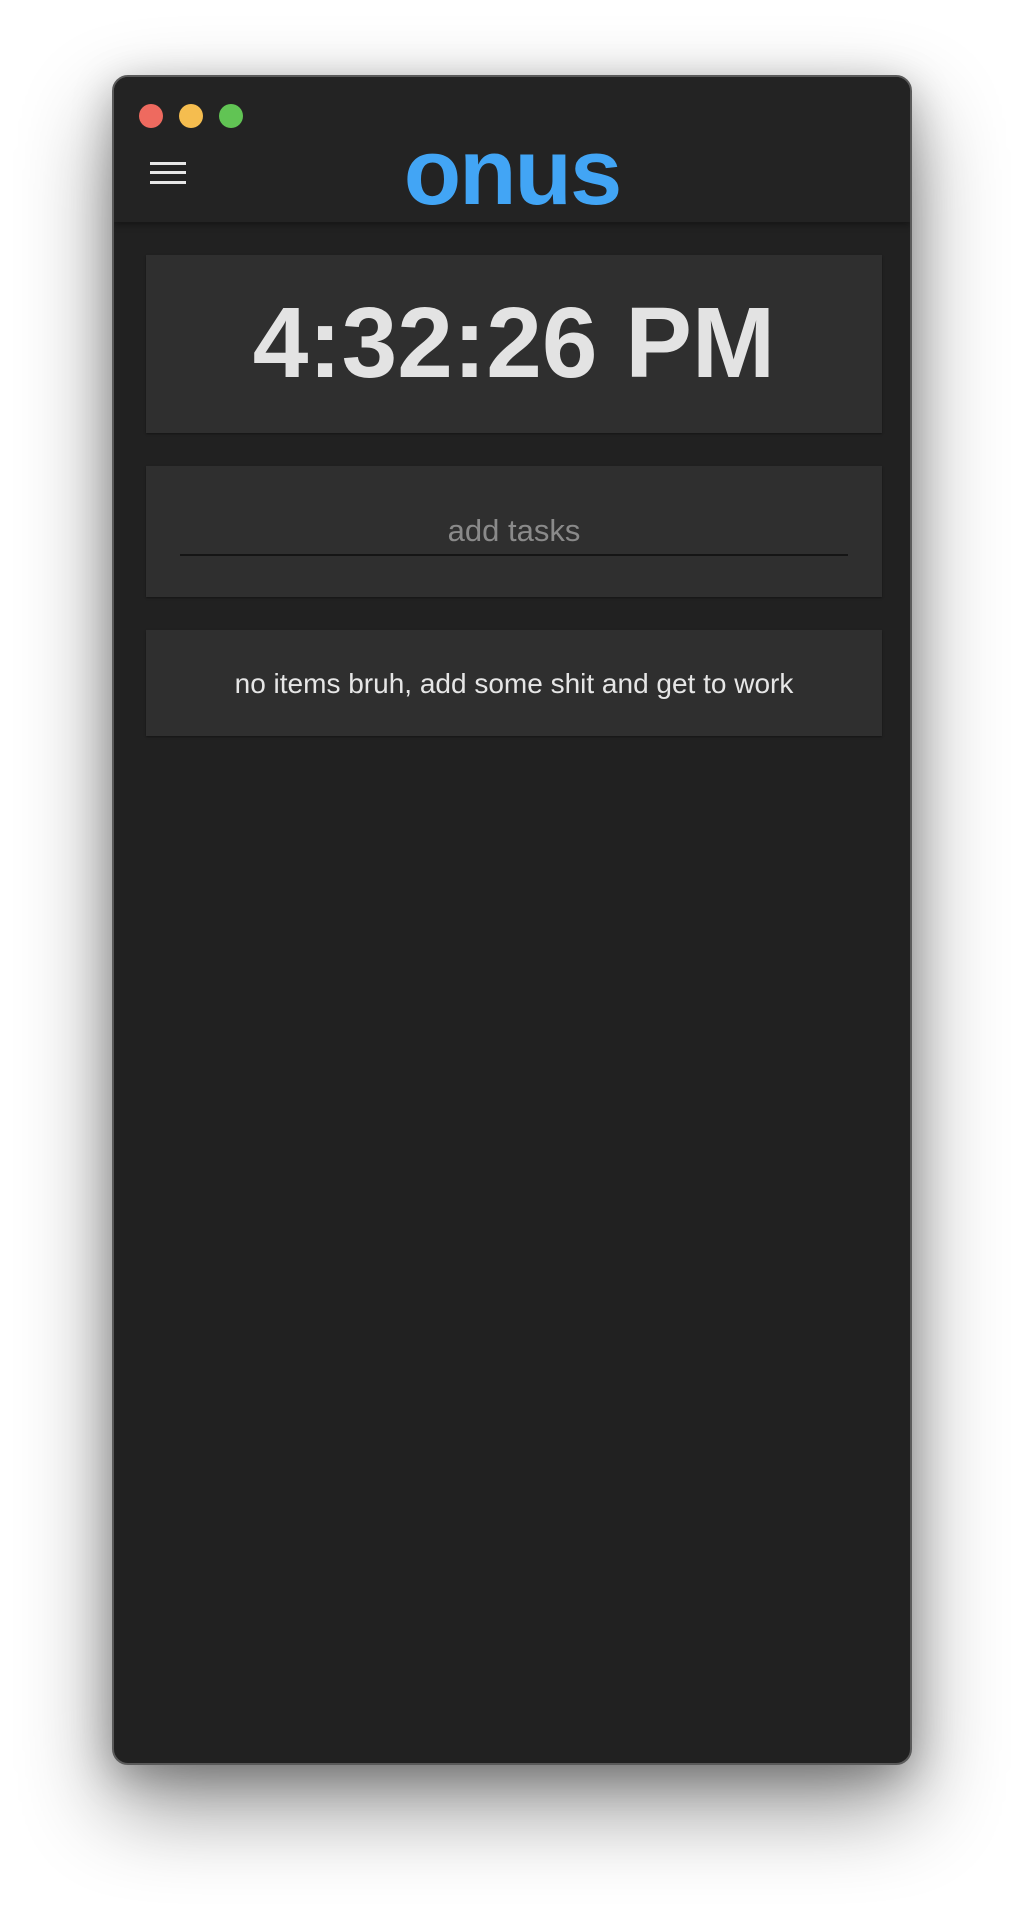 The image size is (1024, 1914). What do you see at coordinates (513, 171) in the screenshot?
I see `app-title: onus` at bounding box center [513, 171].